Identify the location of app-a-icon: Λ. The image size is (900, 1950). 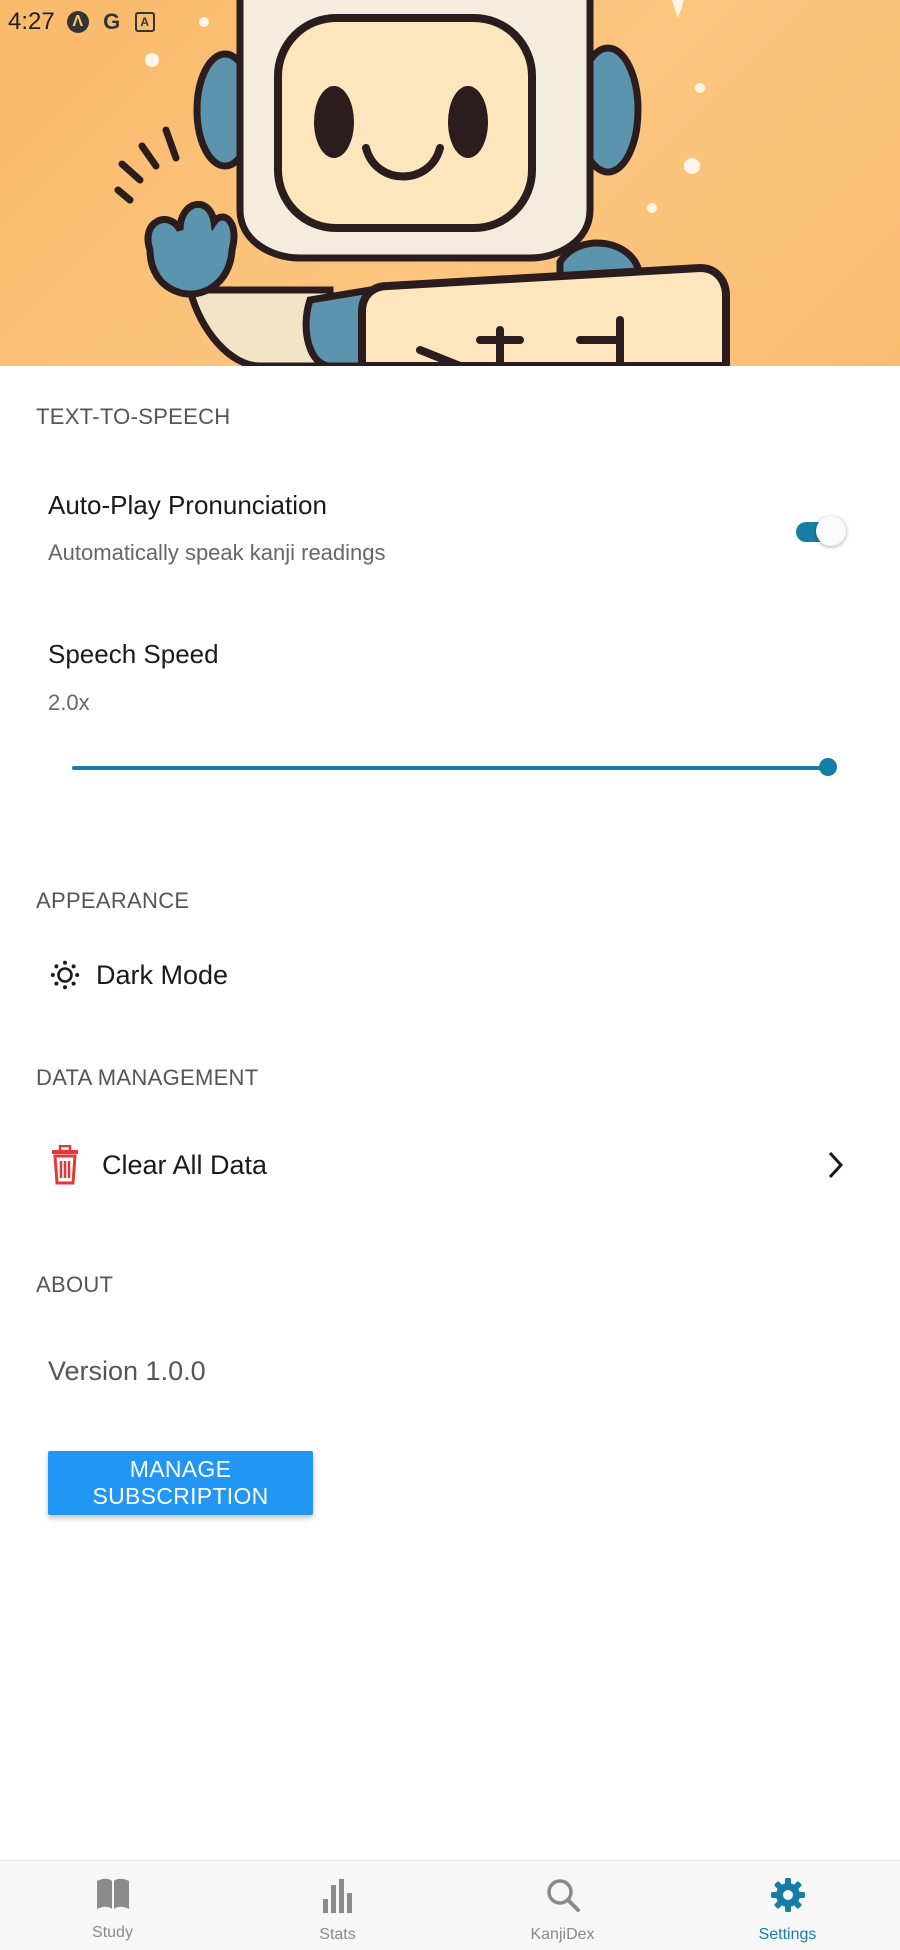
(77, 22).